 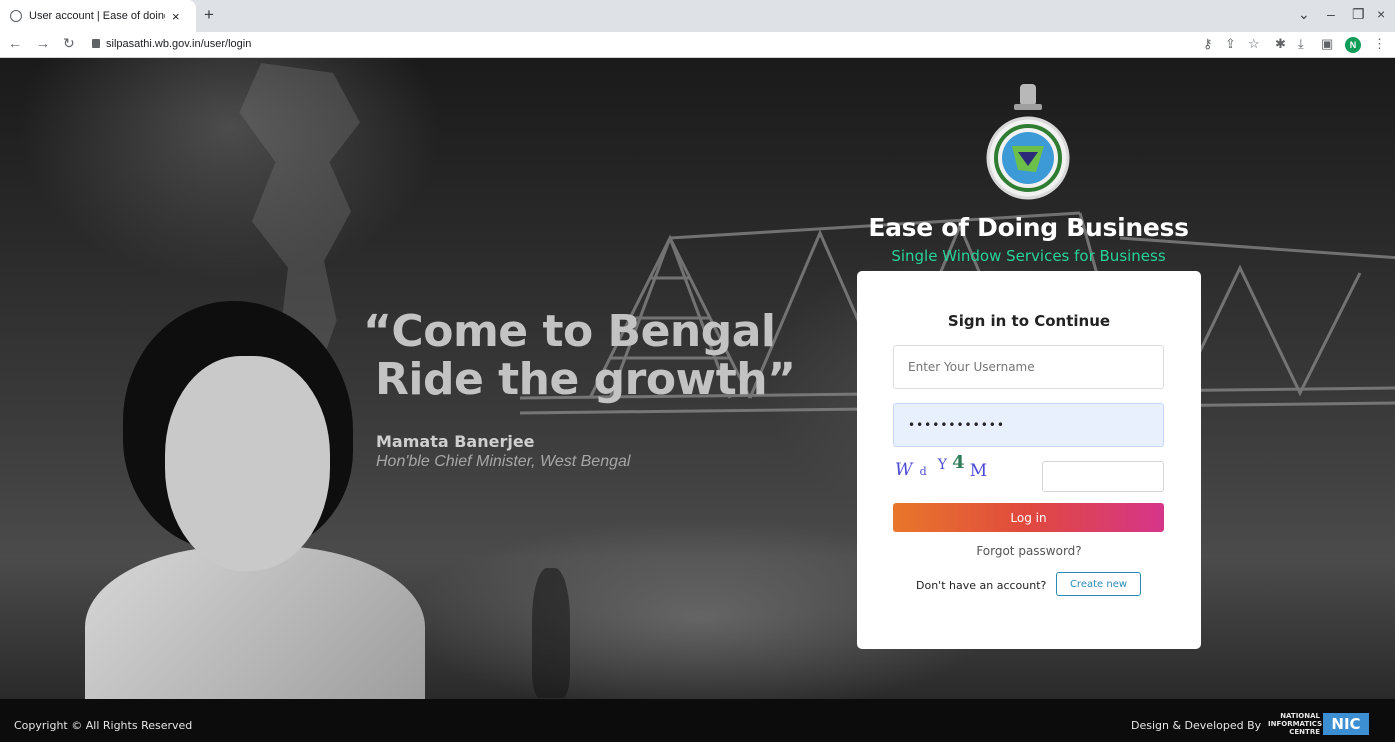 What do you see at coordinates (1280, 44) in the screenshot?
I see `extensions-icon: ✱` at bounding box center [1280, 44].